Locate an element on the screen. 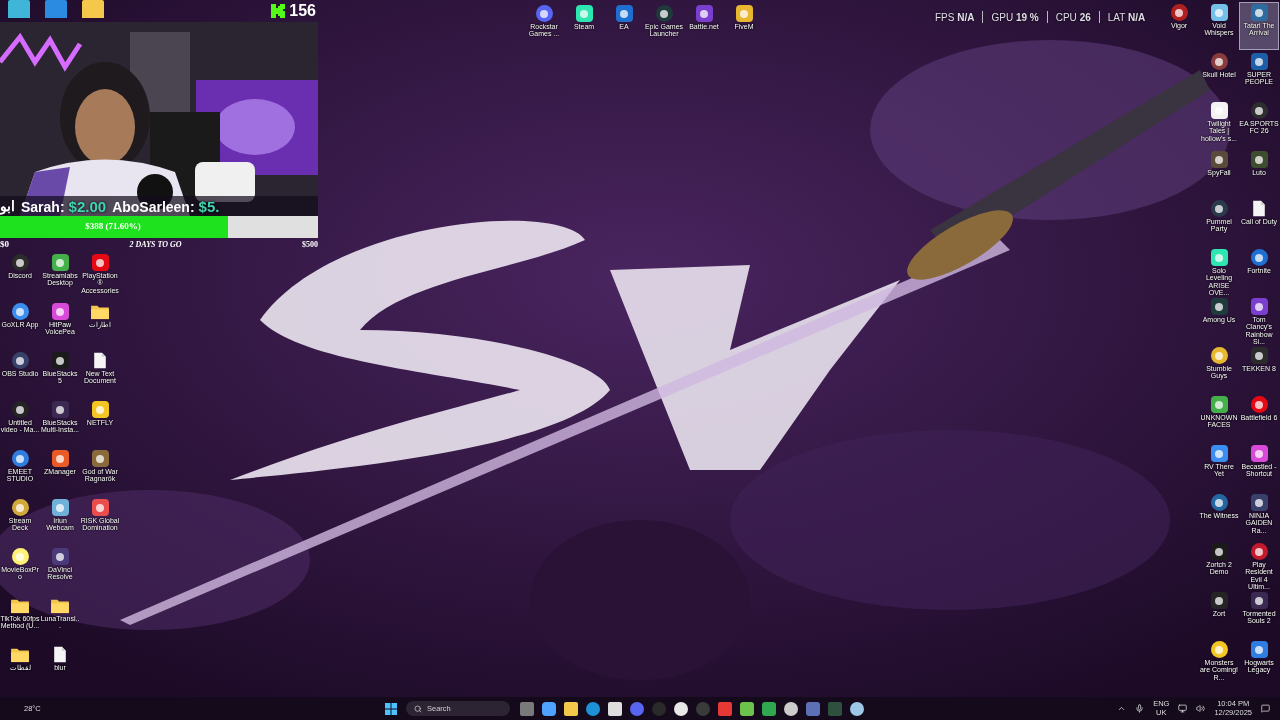  chevron-up-icon is located at coordinates (1122, 708).